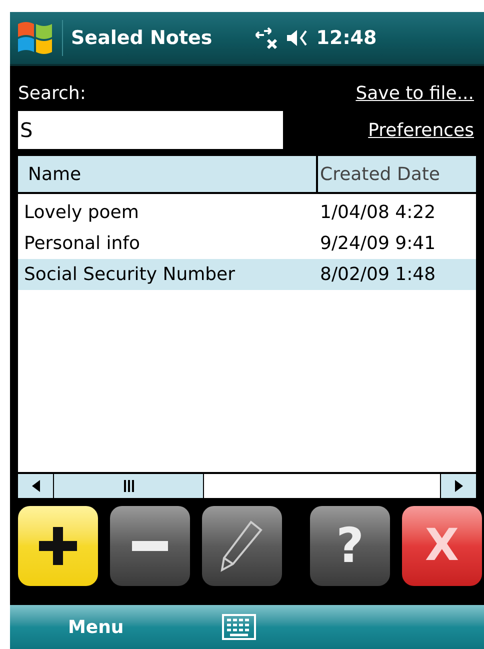 This screenshot has height=649, width=484. I want to click on minus-icon, so click(150, 546).